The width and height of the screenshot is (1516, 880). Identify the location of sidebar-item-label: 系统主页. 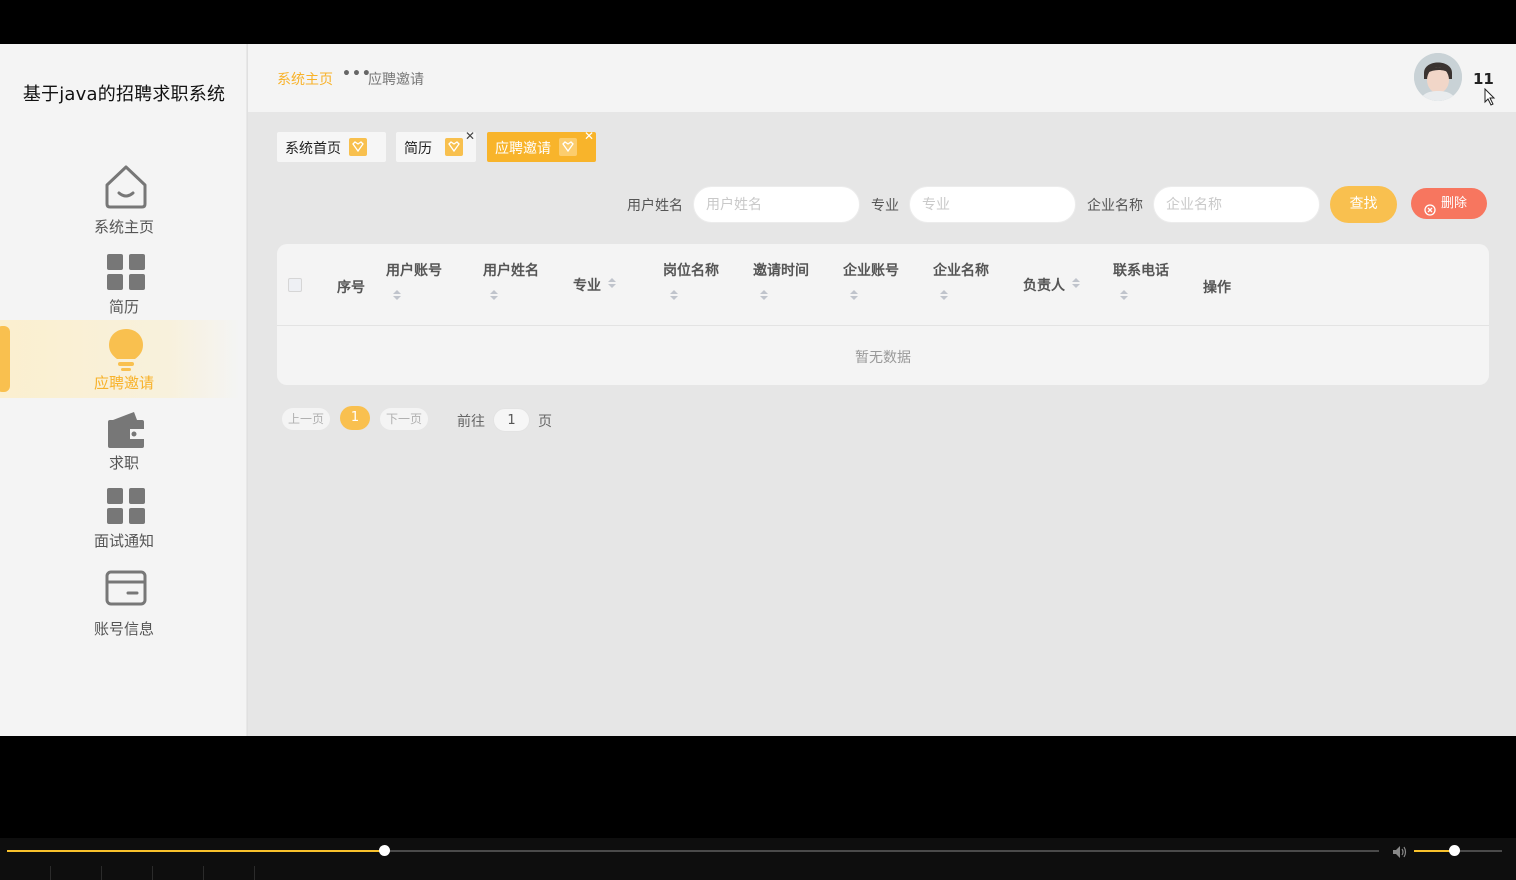
(123, 227).